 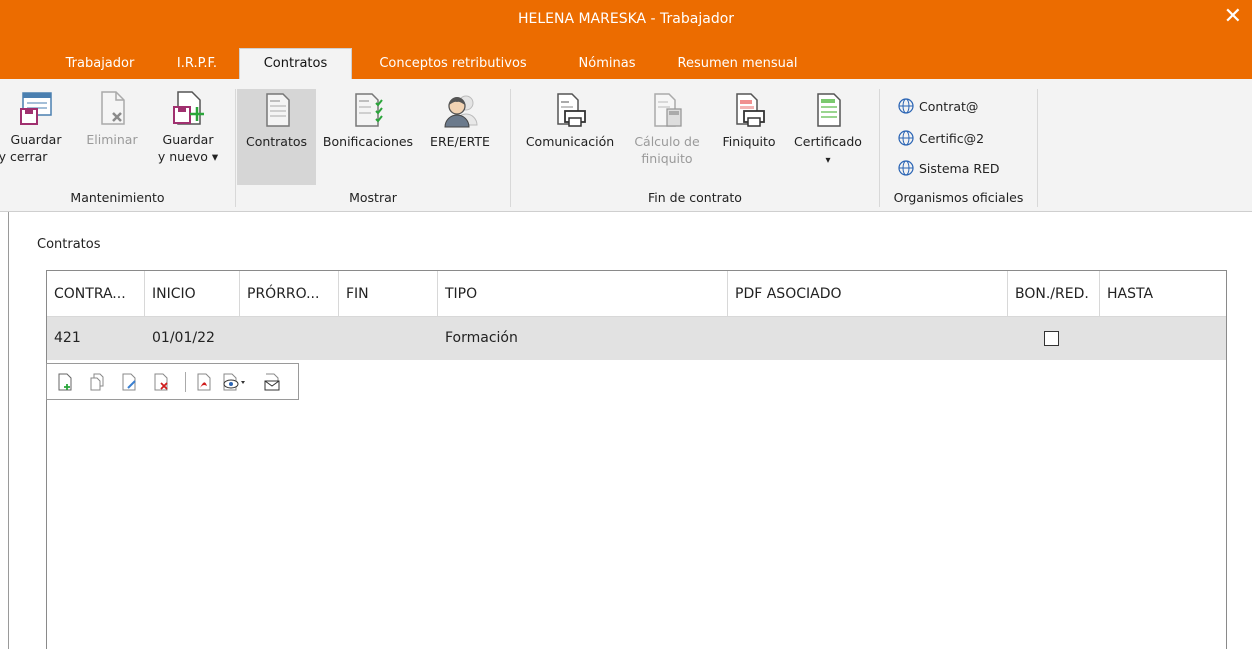 I want to click on finiquito-label: Finiquito, so click(x=749, y=141).